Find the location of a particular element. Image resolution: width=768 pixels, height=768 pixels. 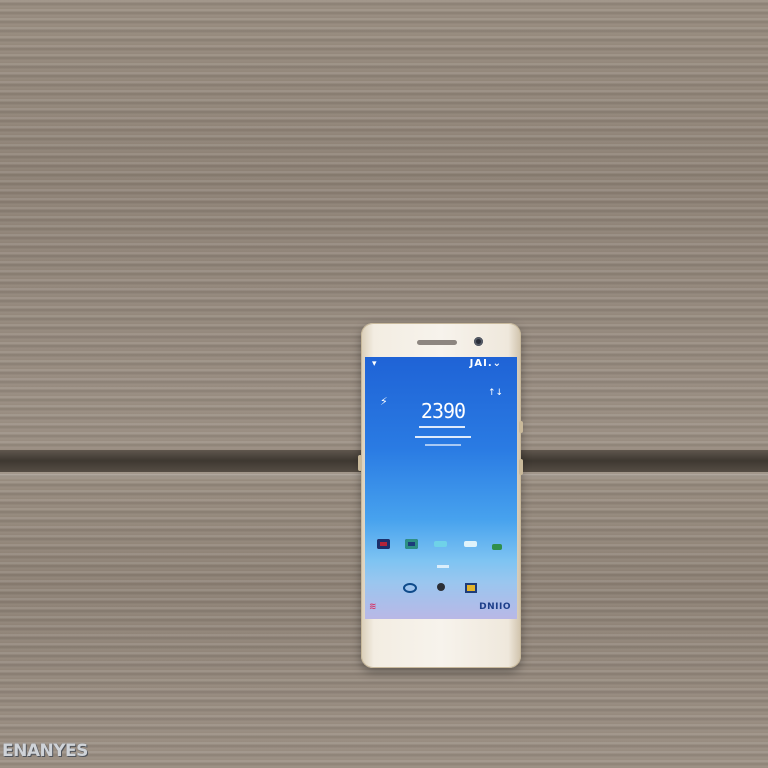

earpiece-speaker is located at coordinates (437, 342).